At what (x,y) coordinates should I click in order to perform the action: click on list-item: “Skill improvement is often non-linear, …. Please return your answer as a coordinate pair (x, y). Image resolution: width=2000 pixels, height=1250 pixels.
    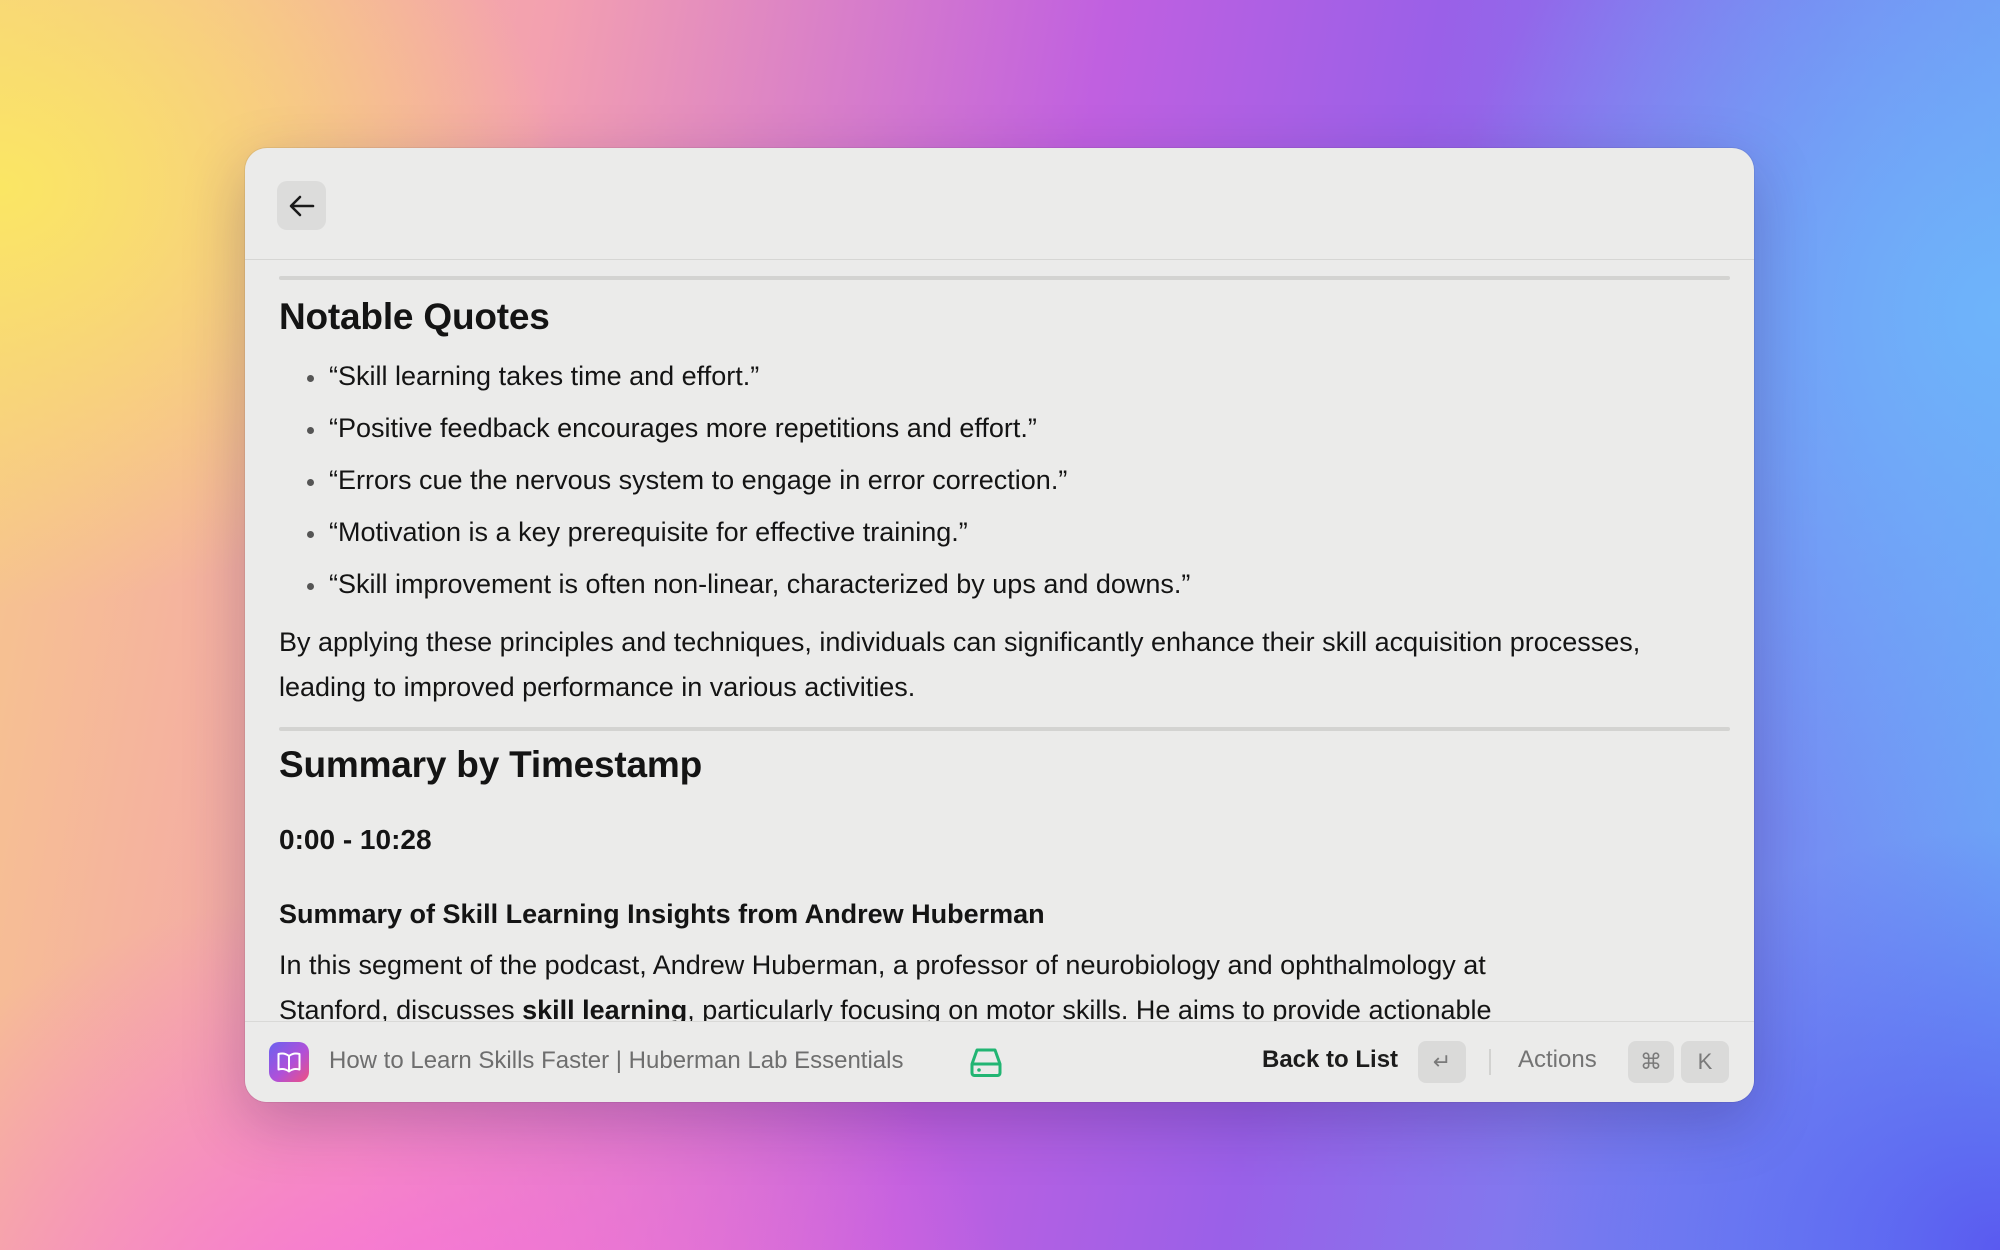
    Looking at the image, I should click on (1028, 584).